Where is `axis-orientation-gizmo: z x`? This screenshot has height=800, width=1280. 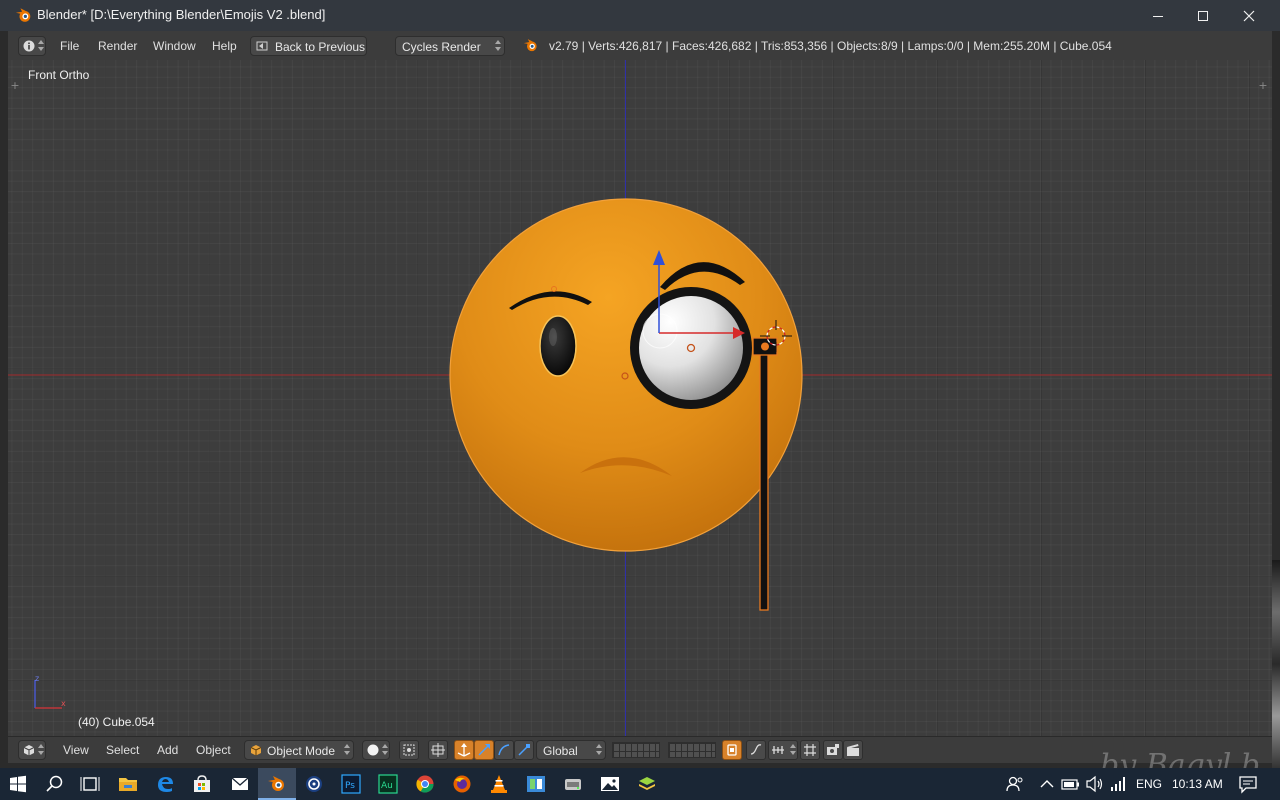
axis-orientation-gizmo: z x is located at coordinates (50, 691).